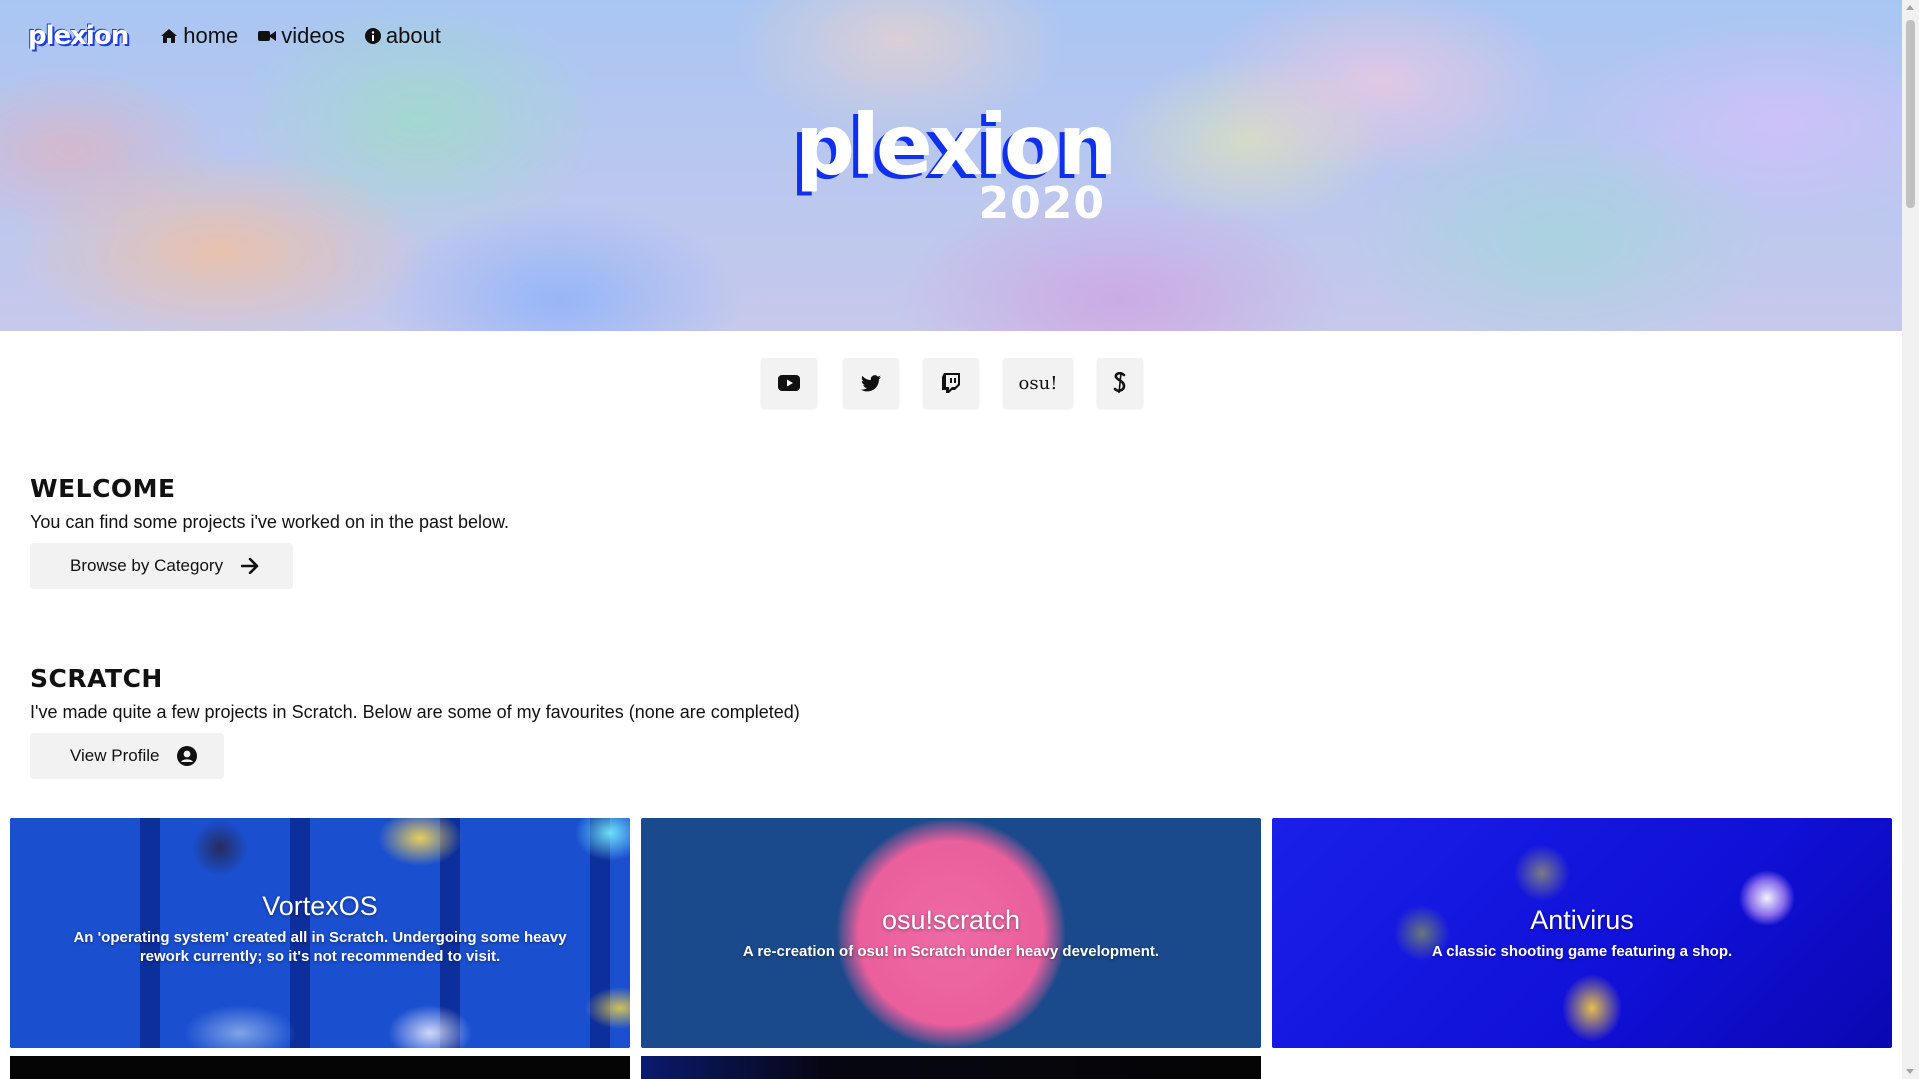 The image size is (1919, 1079). I want to click on browse-by-category-label: Browse by Category, so click(147, 565).